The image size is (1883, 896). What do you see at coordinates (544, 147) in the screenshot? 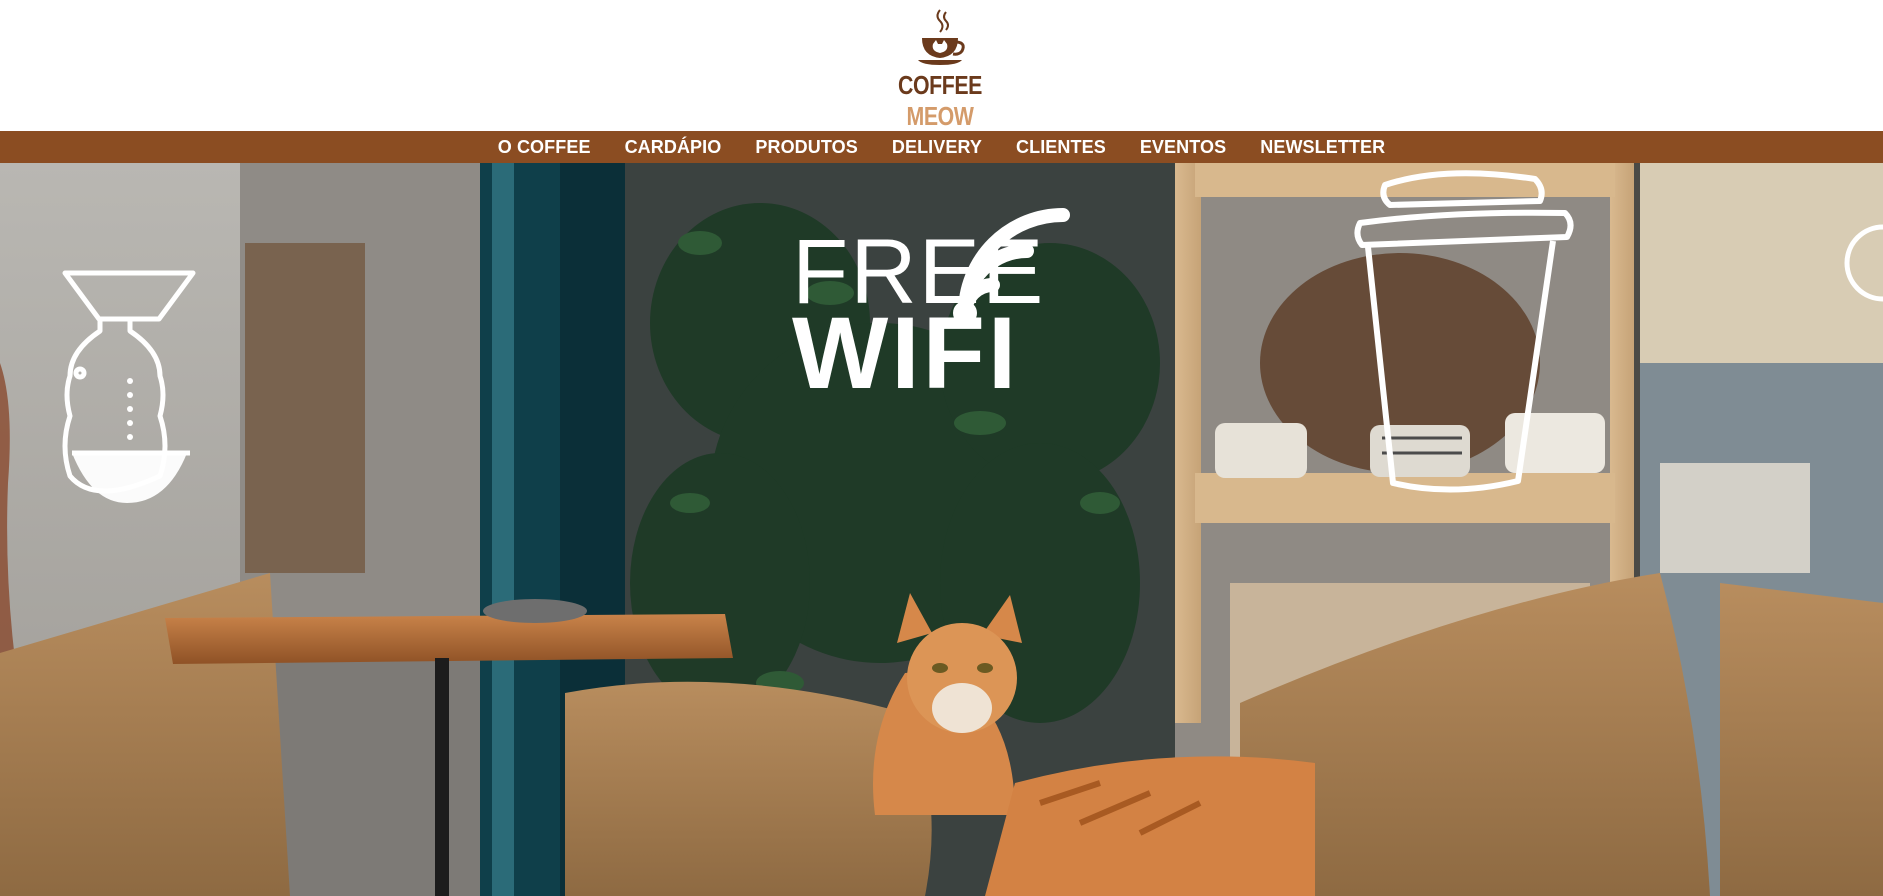
I see `nav-item-o-coffee: O COFFEE` at bounding box center [544, 147].